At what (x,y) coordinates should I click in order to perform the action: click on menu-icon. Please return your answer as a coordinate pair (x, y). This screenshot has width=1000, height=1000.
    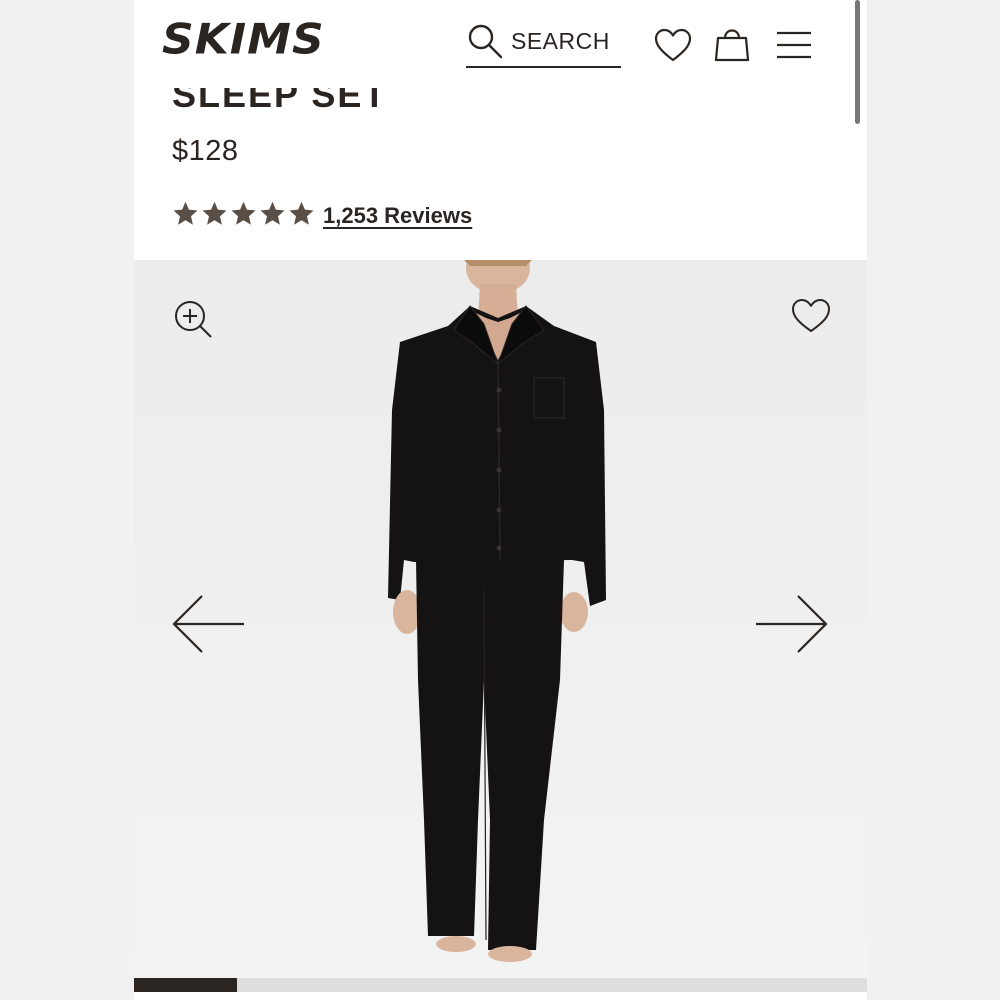
    Looking at the image, I should click on (794, 46).